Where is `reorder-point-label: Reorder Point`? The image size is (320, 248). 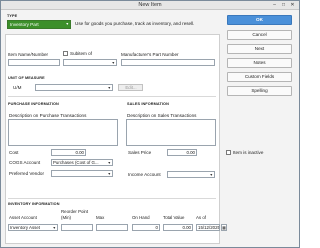
reorder-point-label: Reorder Point is located at coordinates (75, 211).